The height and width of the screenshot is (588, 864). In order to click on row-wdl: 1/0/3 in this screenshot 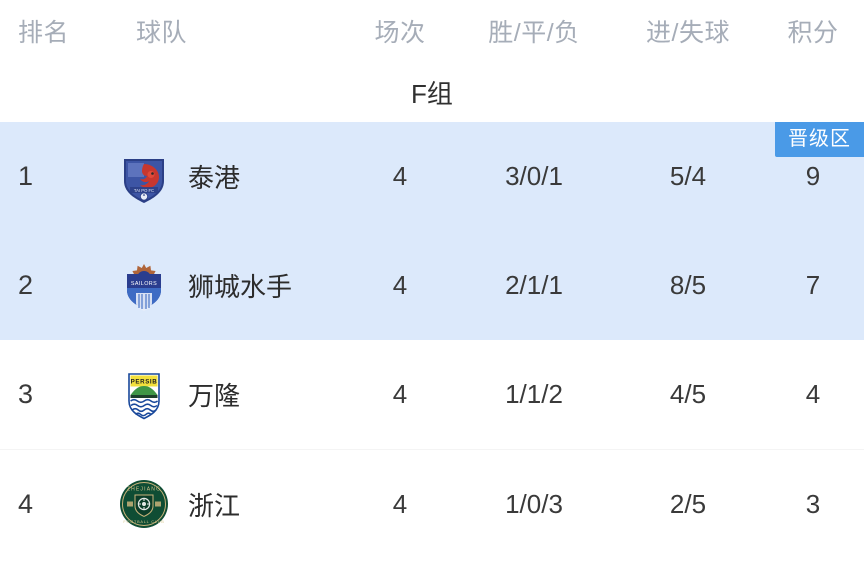, I will do `click(534, 503)`.